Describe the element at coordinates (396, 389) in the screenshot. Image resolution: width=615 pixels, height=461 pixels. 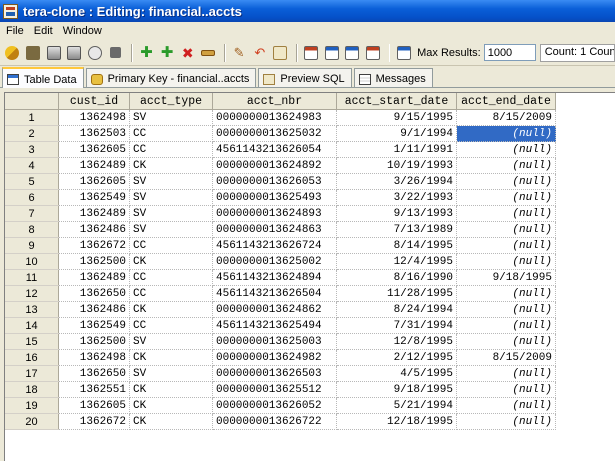
I see `cell-acct-start-date: 9/18/1995` at that location.